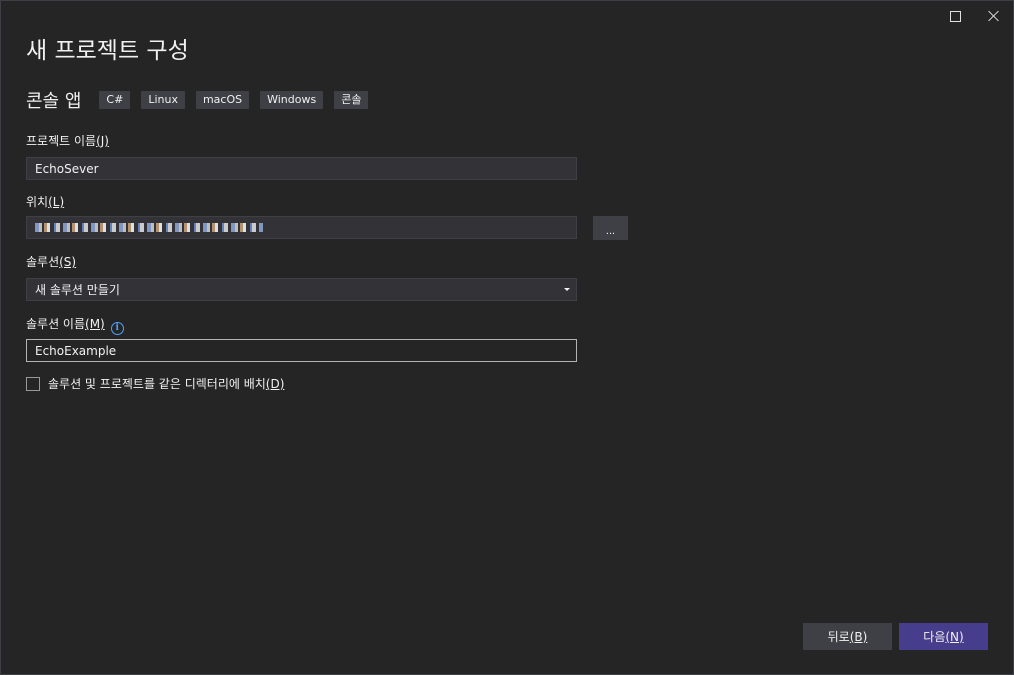 The width and height of the screenshot is (1014, 675). I want to click on location-label: 위치(L), so click(45, 202).